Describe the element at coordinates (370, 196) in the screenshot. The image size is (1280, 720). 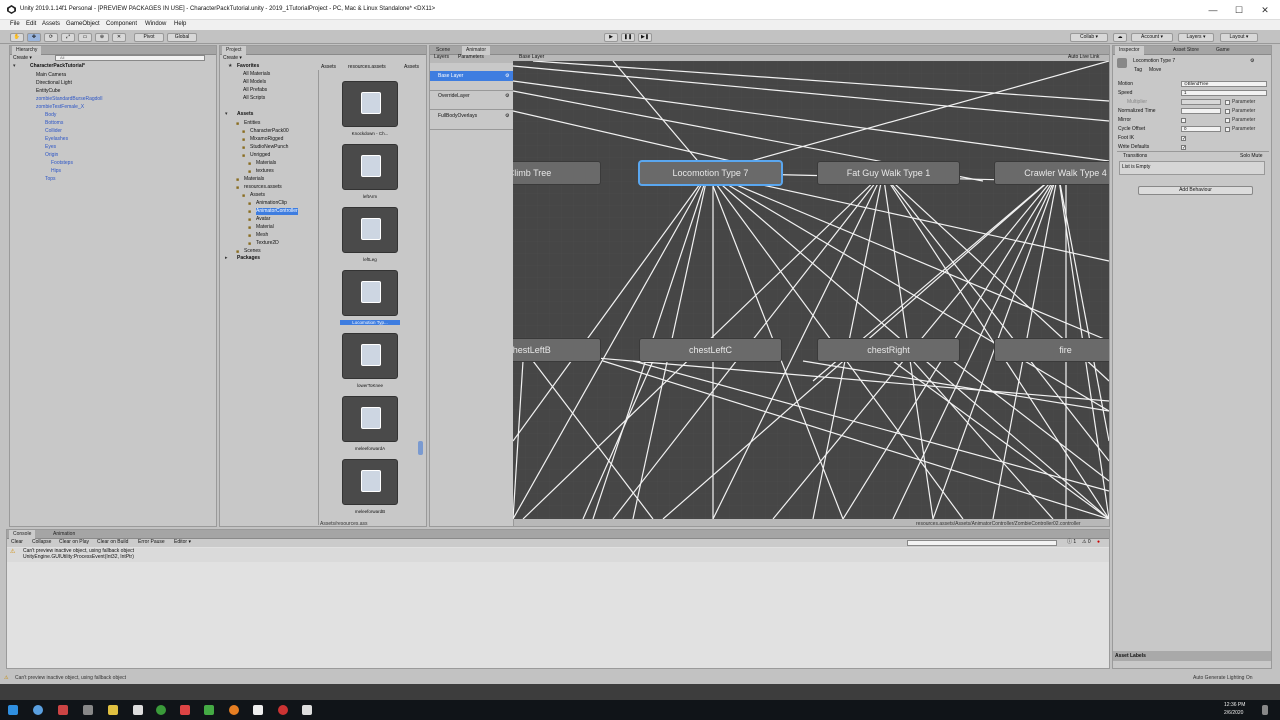
I see `asset-tile-label: leftArm` at that location.